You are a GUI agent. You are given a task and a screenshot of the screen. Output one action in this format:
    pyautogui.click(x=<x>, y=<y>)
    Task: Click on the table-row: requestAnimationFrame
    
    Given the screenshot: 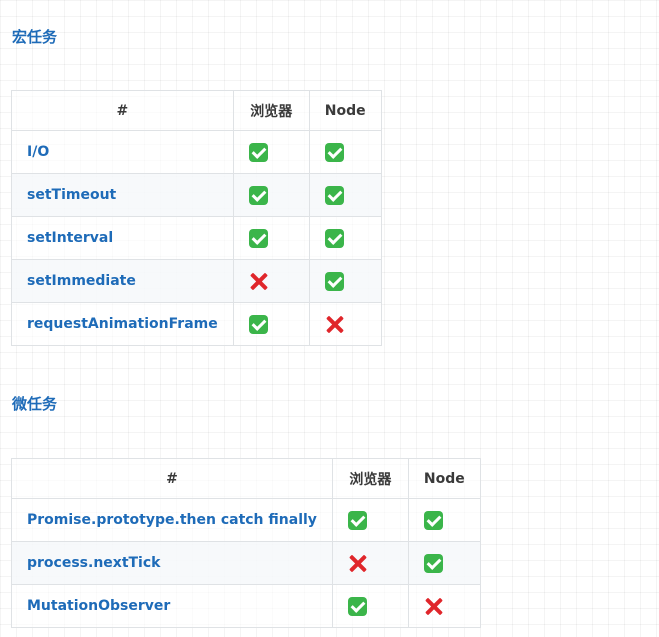 What is the action you would take?
    pyautogui.click(x=196, y=324)
    